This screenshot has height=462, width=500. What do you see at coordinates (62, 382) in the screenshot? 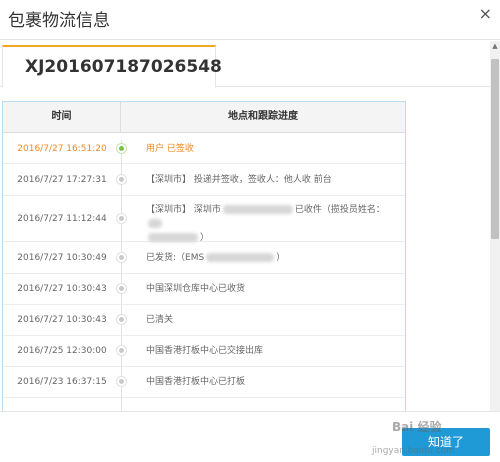
I see `row-time: 2016/7/23 16:37:15` at bounding box center [62, 382].